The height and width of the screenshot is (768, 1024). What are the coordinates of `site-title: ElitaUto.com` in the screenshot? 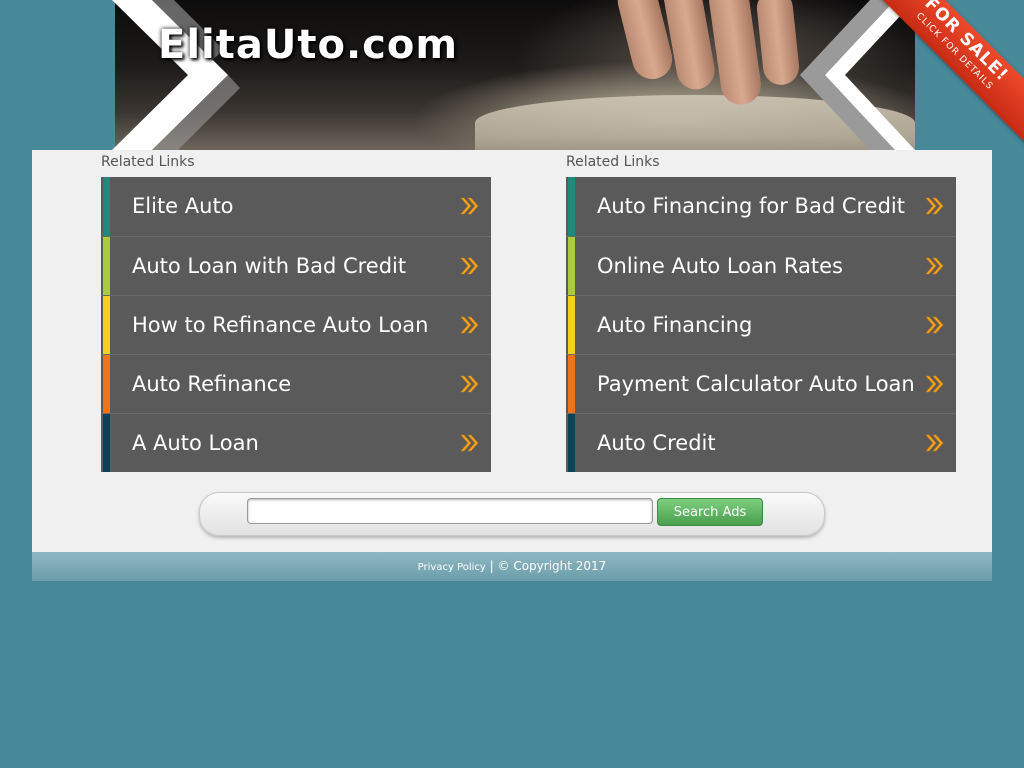 It's located at (308, 45).